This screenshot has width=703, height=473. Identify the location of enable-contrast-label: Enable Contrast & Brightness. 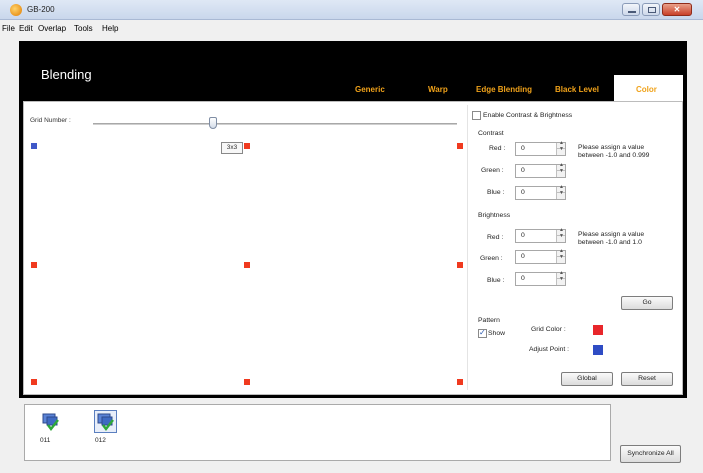
(528, 115).